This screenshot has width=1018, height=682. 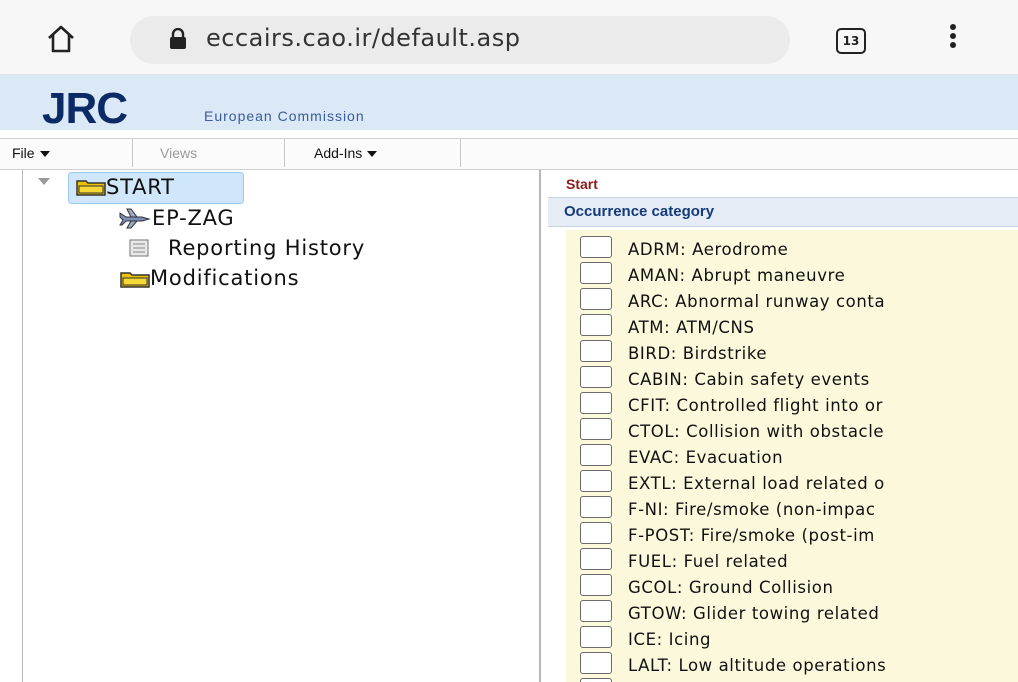 What do you see at coordinates (135, 218) in the screenshot?
I see `airplane-icon` at bounding box center [135, 218].